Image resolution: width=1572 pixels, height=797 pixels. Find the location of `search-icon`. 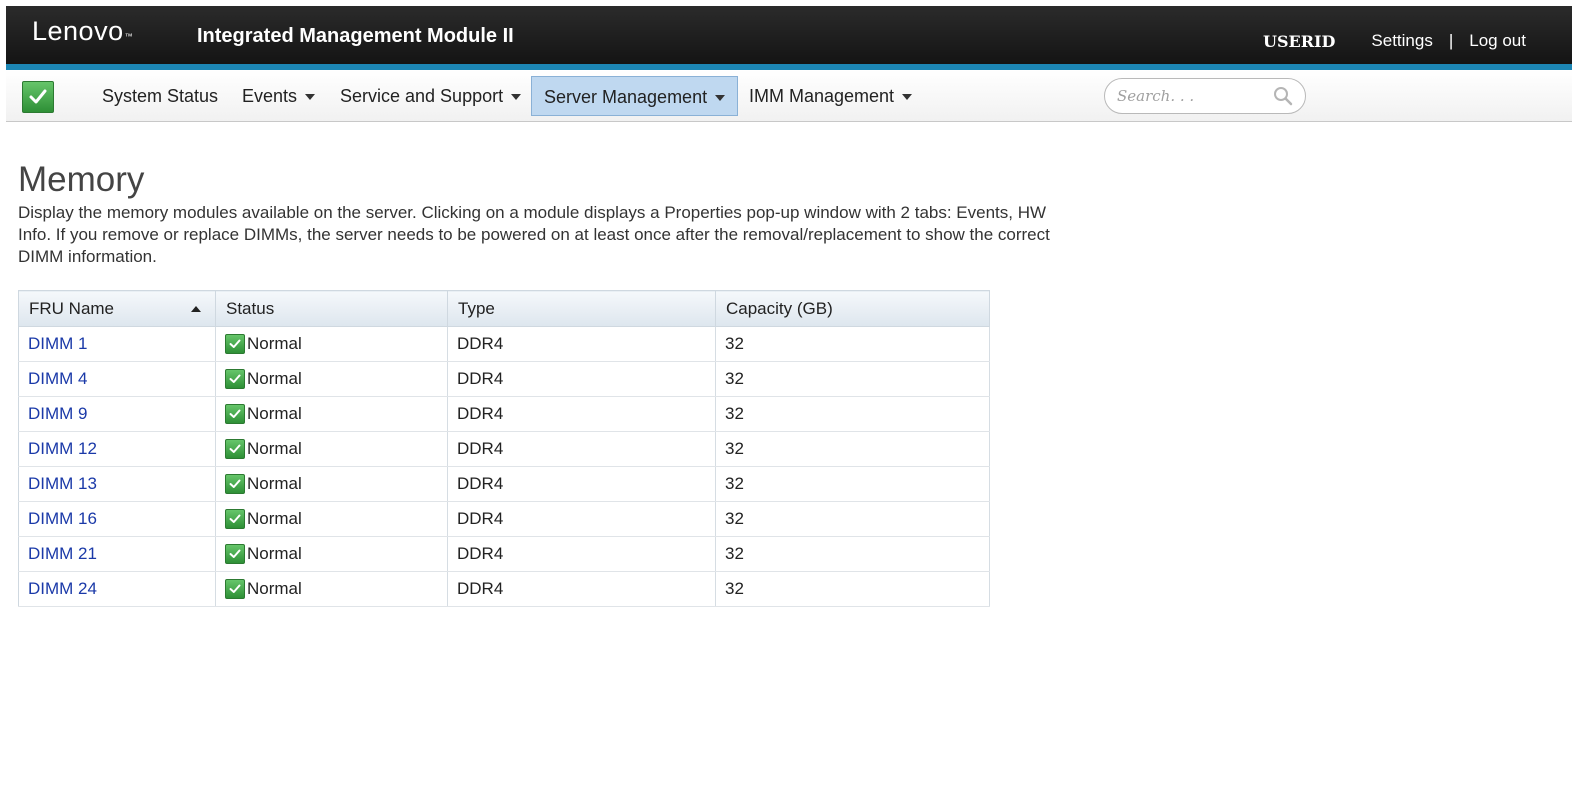

search-icon is located at coordinates (1283, 98).